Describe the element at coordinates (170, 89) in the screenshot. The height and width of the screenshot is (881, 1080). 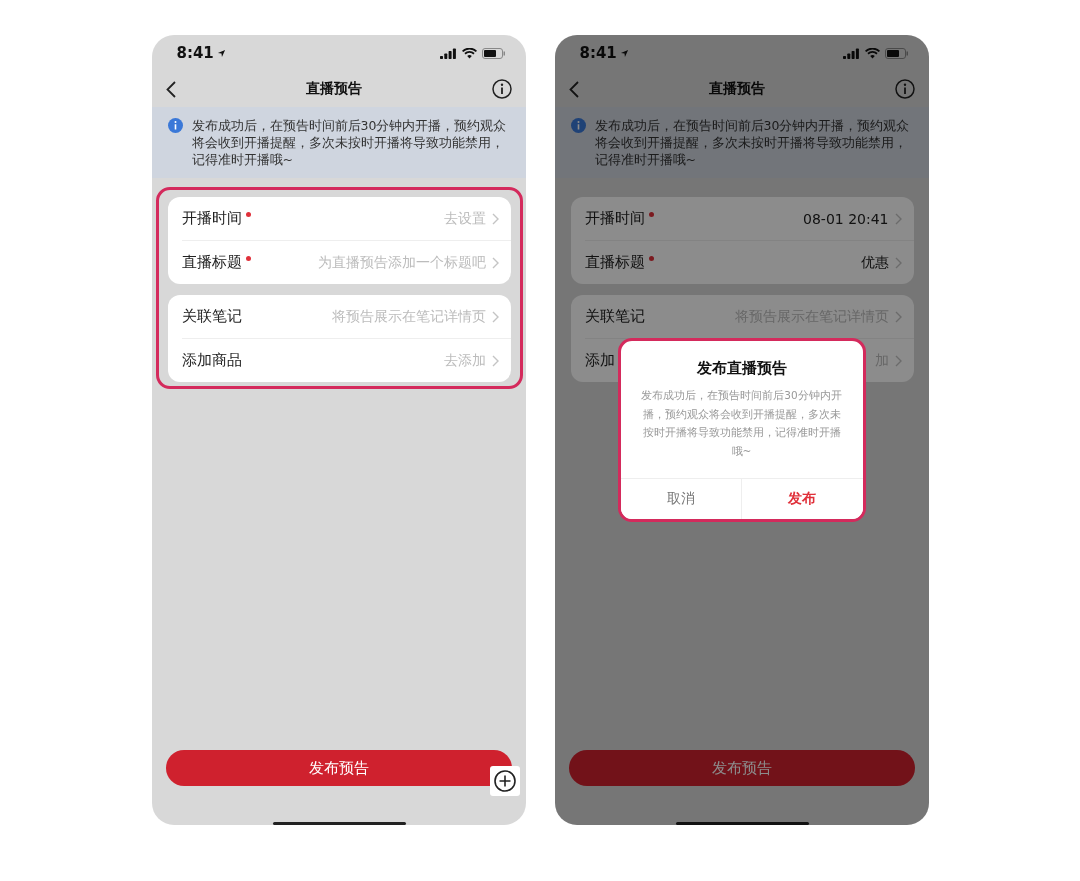
I see `back-icon` at that location.